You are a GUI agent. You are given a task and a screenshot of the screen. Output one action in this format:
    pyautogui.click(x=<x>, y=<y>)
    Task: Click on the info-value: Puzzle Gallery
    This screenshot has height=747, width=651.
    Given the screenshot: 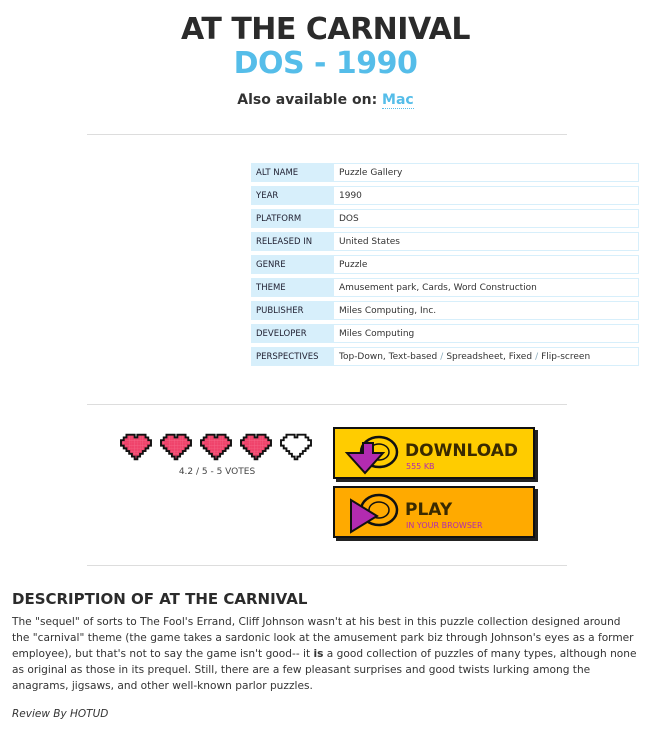 What is the action you would take?
    pyautogui.click(x=486, y=172)
    